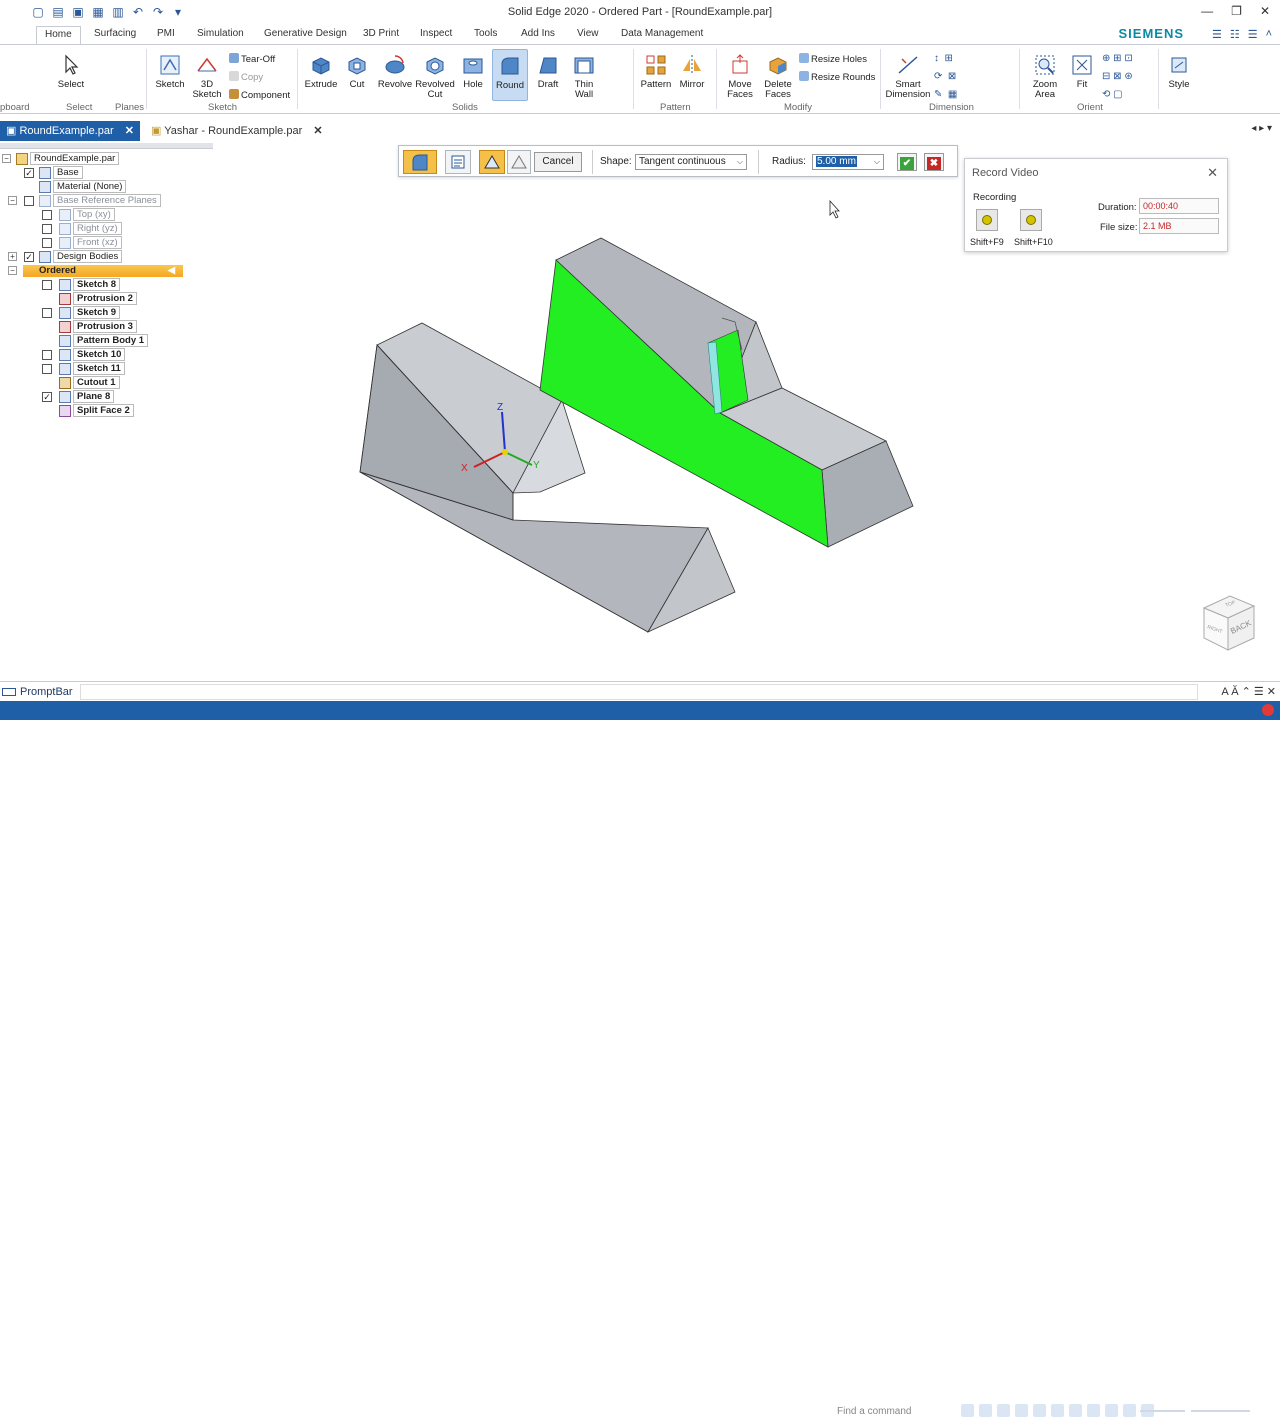 The width and height of the screenshot is (1280, 1419). Describe the element at coordinates (1253, 34) in the screenshot. I see `window-list-icon: ☰` at that location.